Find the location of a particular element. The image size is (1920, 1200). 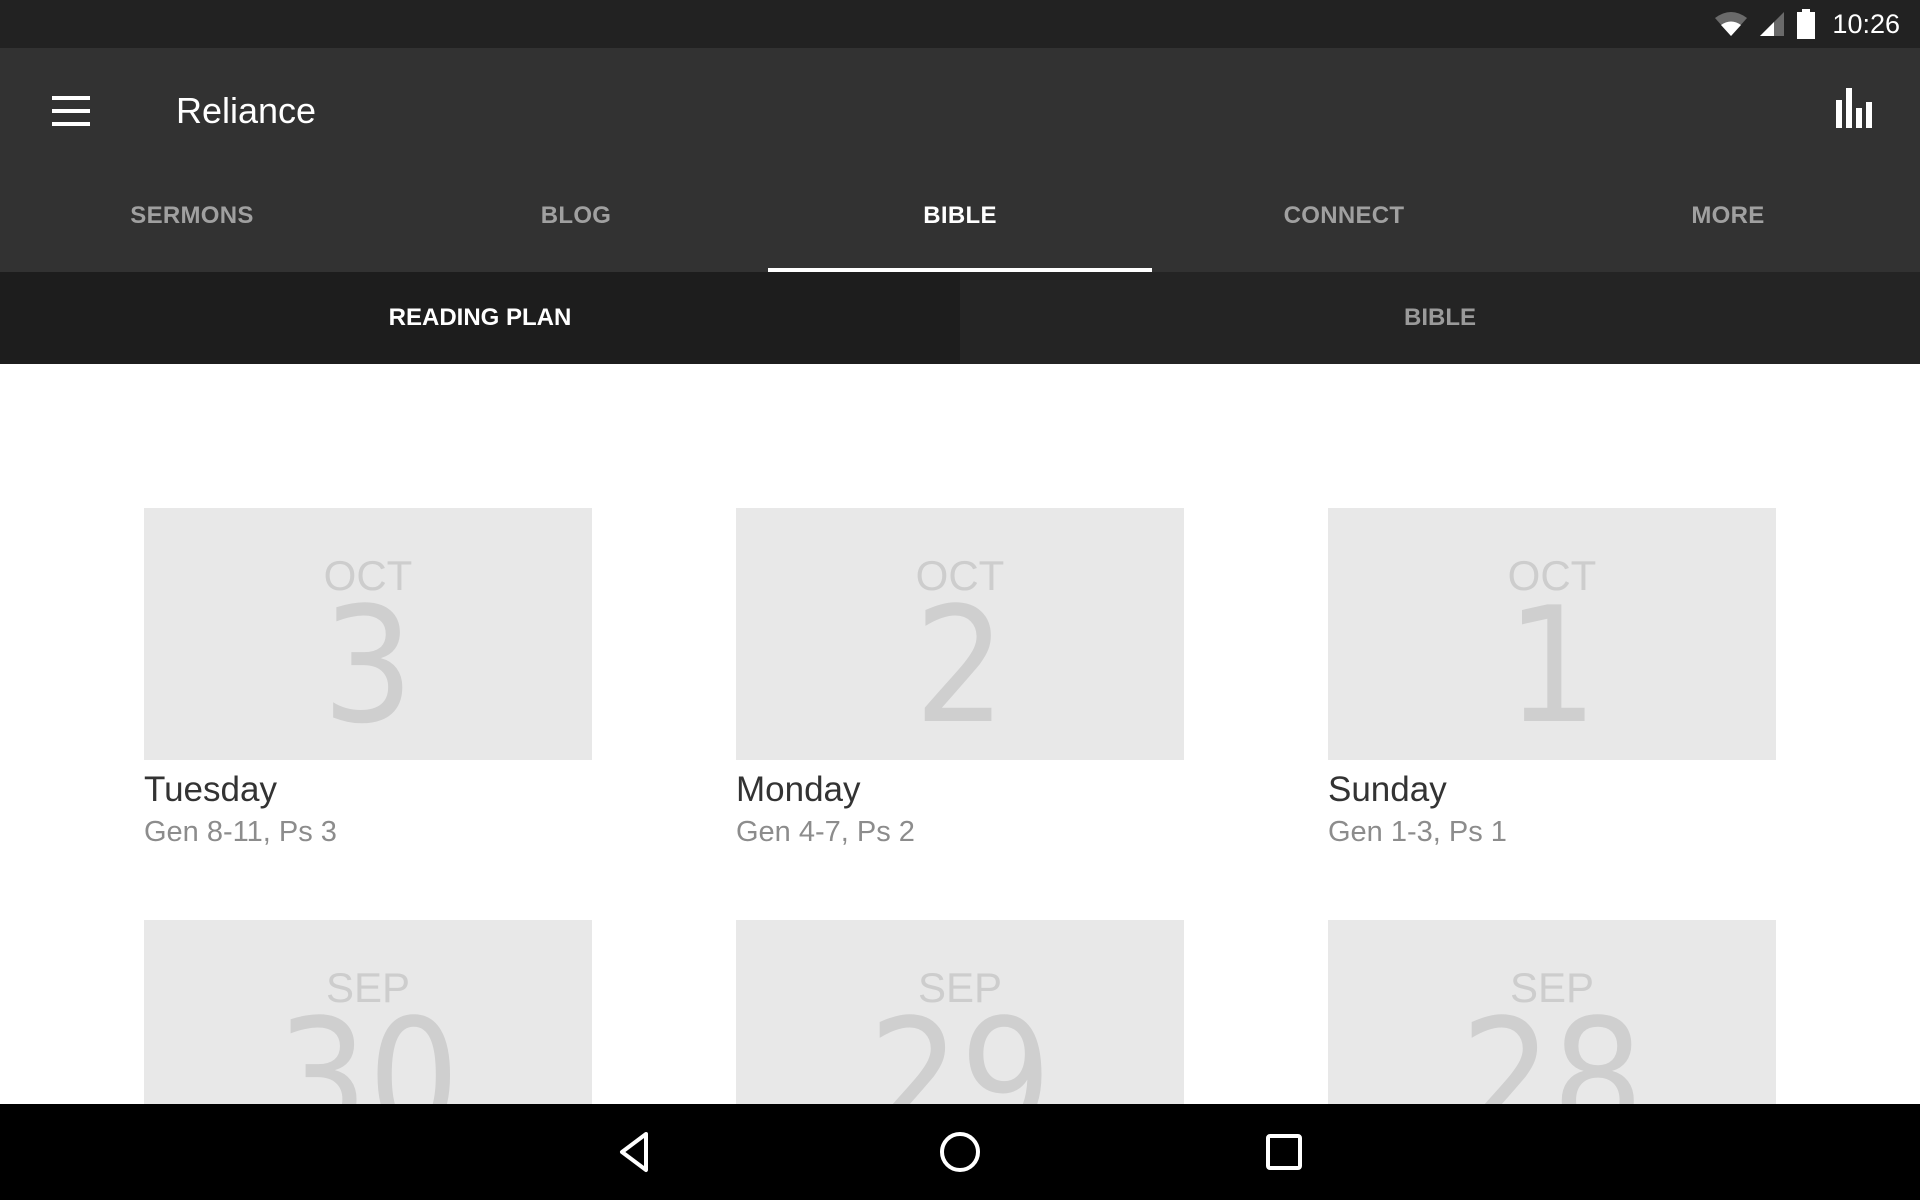

status-icons: 10:26 is located at coordinates (1807, 24).